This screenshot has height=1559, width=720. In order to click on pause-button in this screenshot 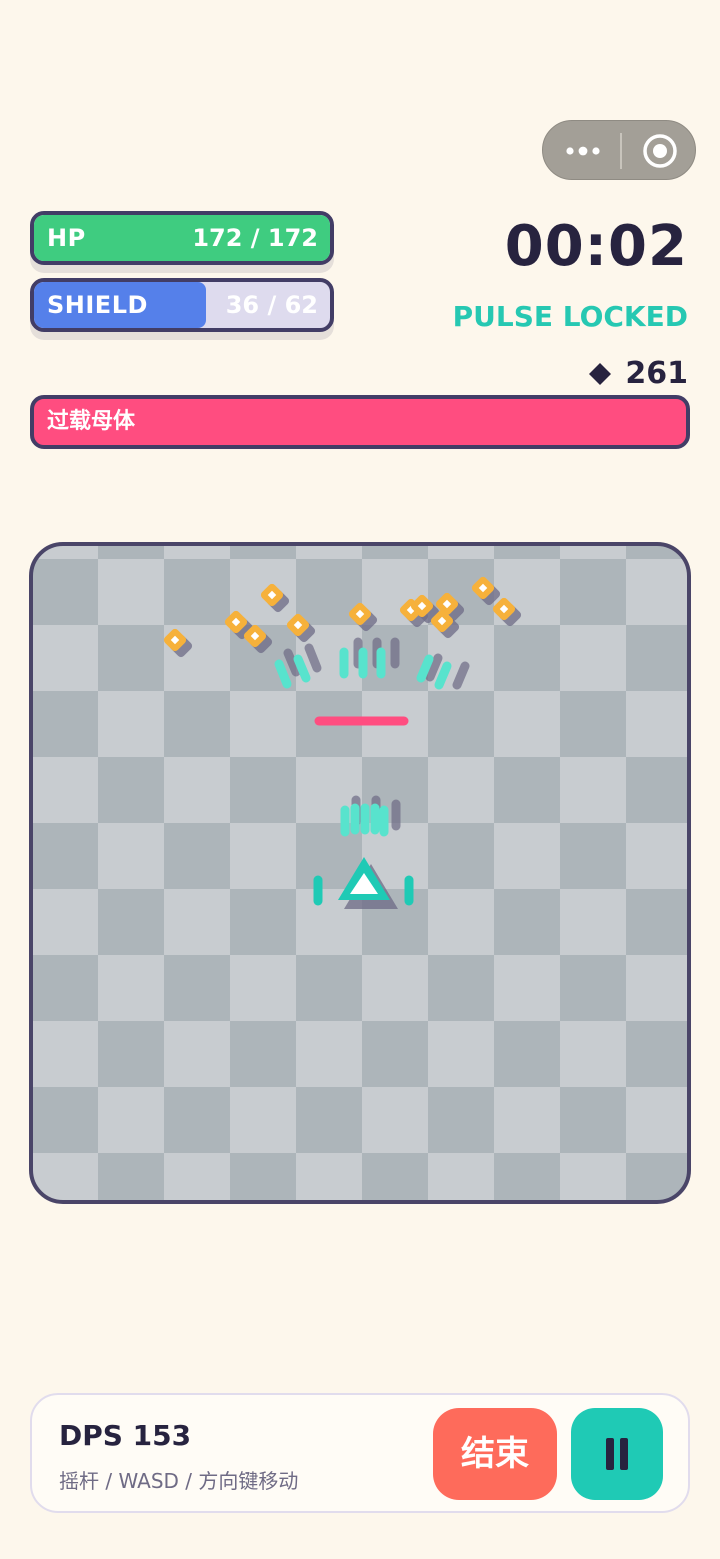, I will do `click(617, 1454)`.